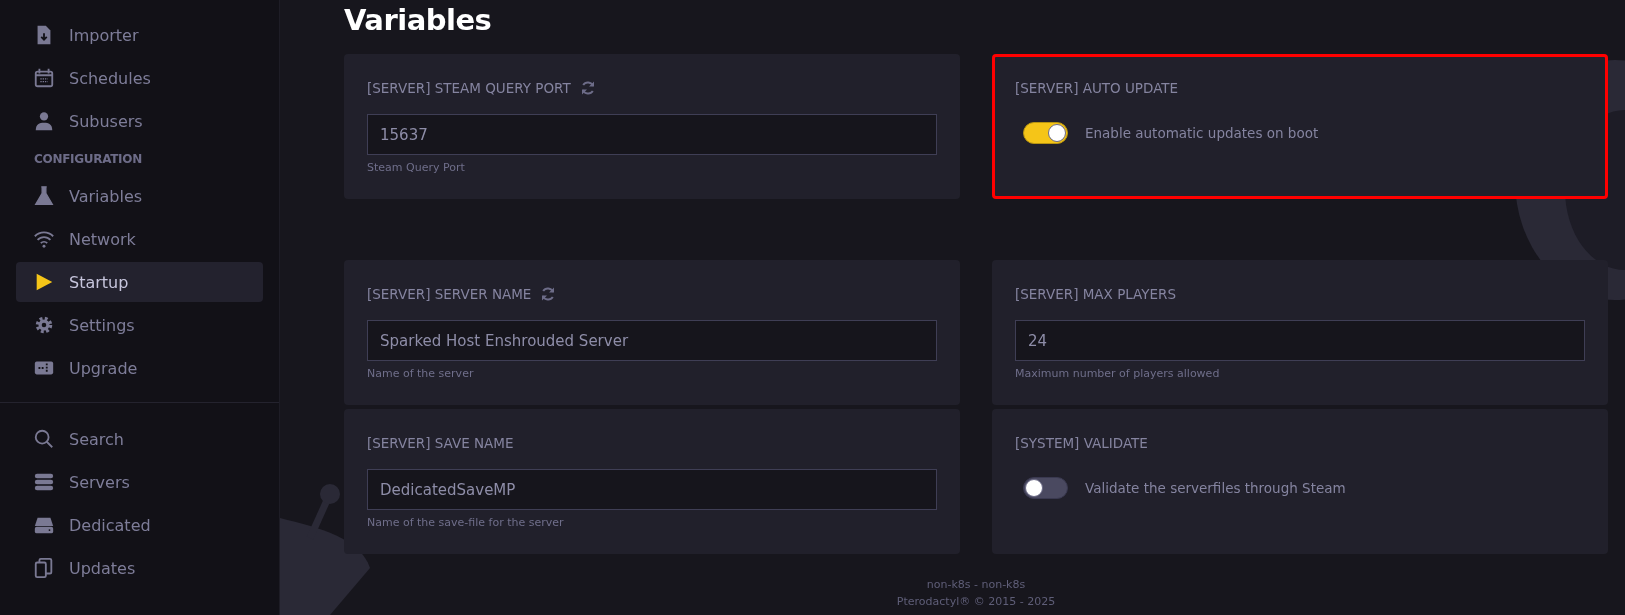 Image resolution: width=1625 pixels, height=615 pixels. Describe the element at coordinates (139, 439) in the screenshot. I see `sidebar-item: Search` at that location.